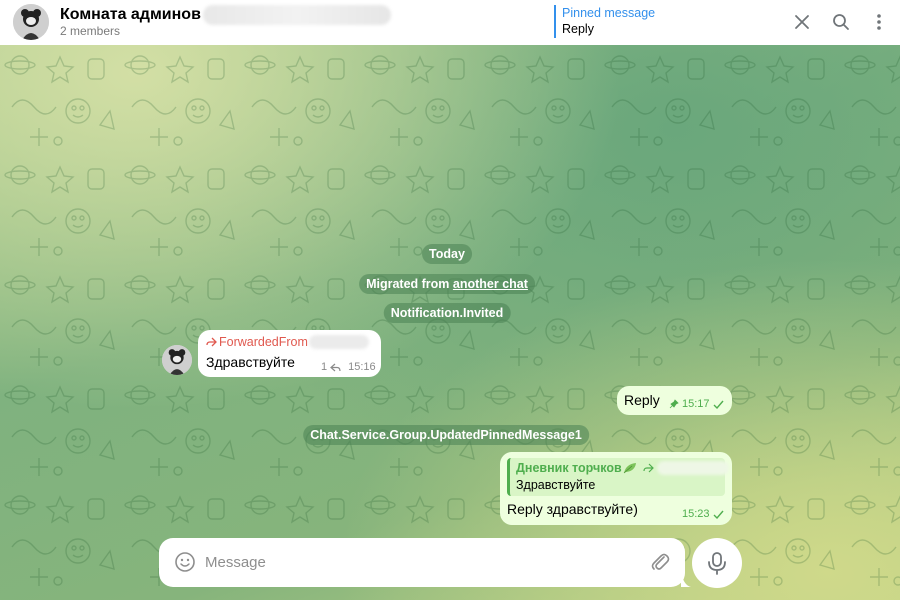  Describe the element at coordinates (362, 367) in the screenshot. I see `message-time: 15:16` at that location.